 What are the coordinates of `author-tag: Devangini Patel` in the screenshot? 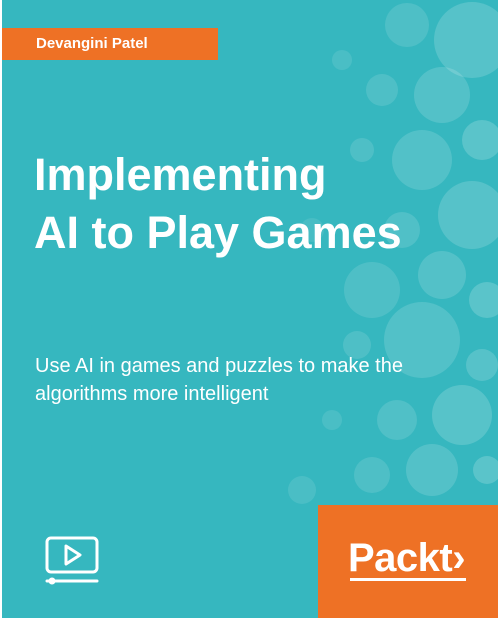 It's located at (110, 44).